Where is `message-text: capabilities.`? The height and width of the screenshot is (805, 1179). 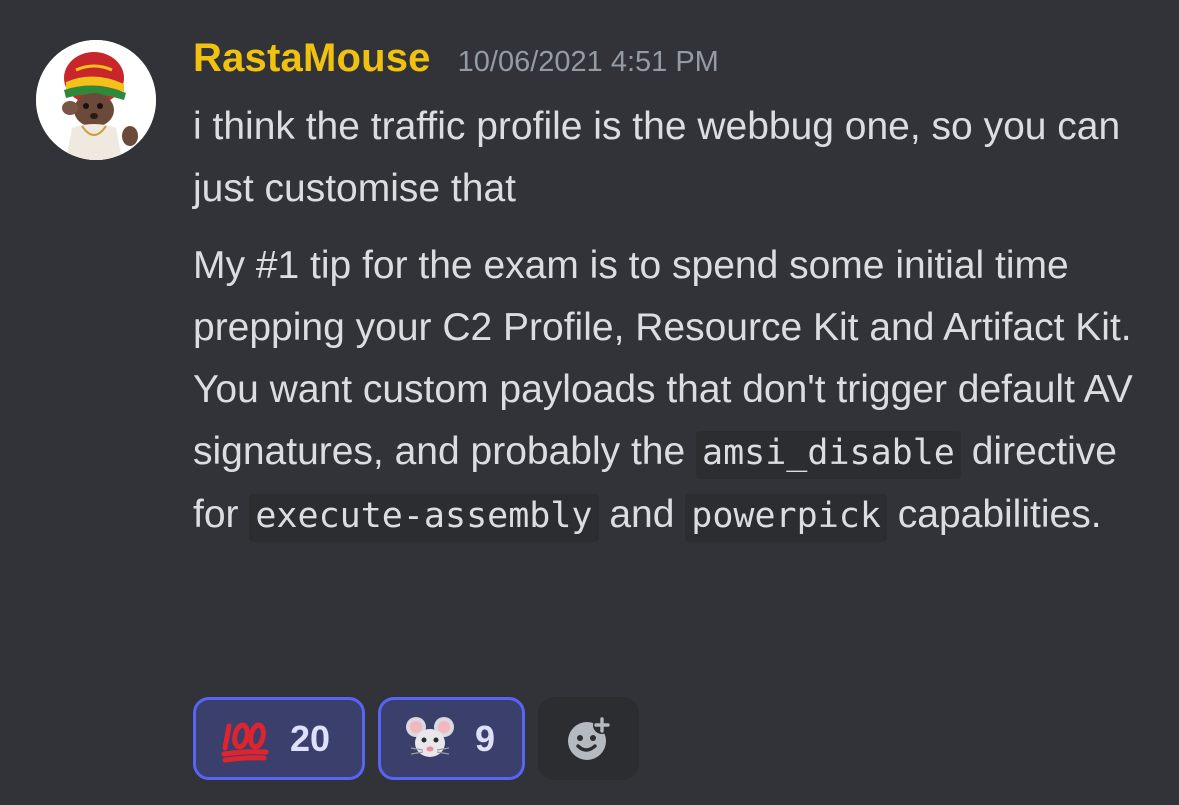 message-text: capabilities. is located at coordinates (994, 514).